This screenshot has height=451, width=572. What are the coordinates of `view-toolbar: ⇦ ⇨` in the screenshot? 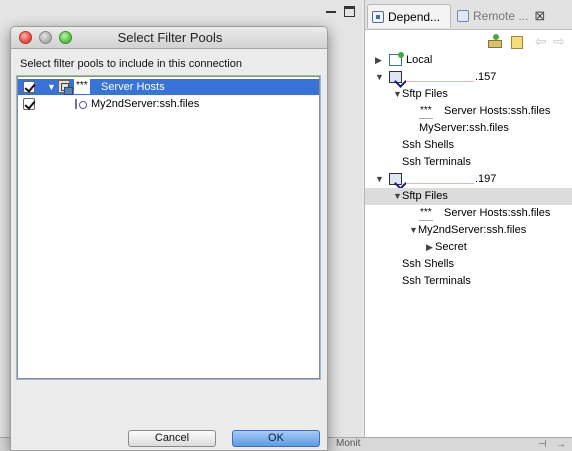 It's located at (468, 41).